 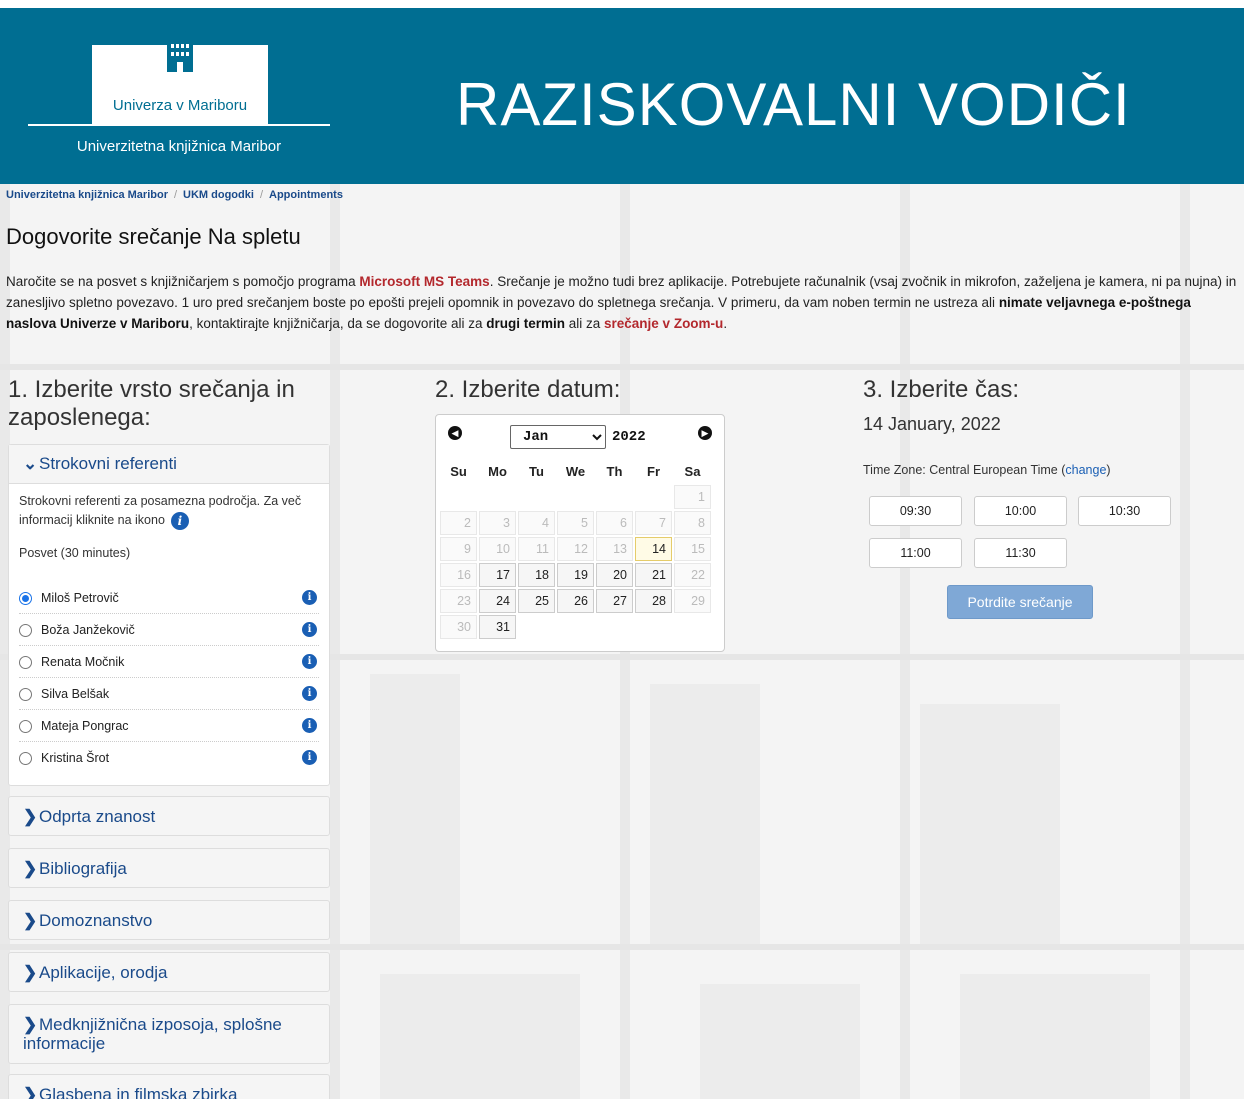 I want to click on breadcrumb-library: Univerzitetna knjižnica Maribor, so click(x=87, y=195).